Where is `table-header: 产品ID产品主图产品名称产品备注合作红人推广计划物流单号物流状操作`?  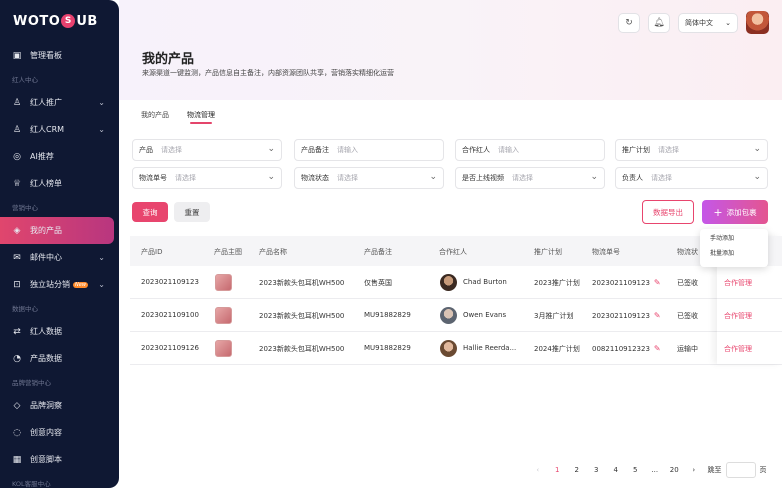 table-header: 产品ID产品主图产品名称产品备注合作红人推广计划物流单号物流状操作 is located at coordinates (456, 251).